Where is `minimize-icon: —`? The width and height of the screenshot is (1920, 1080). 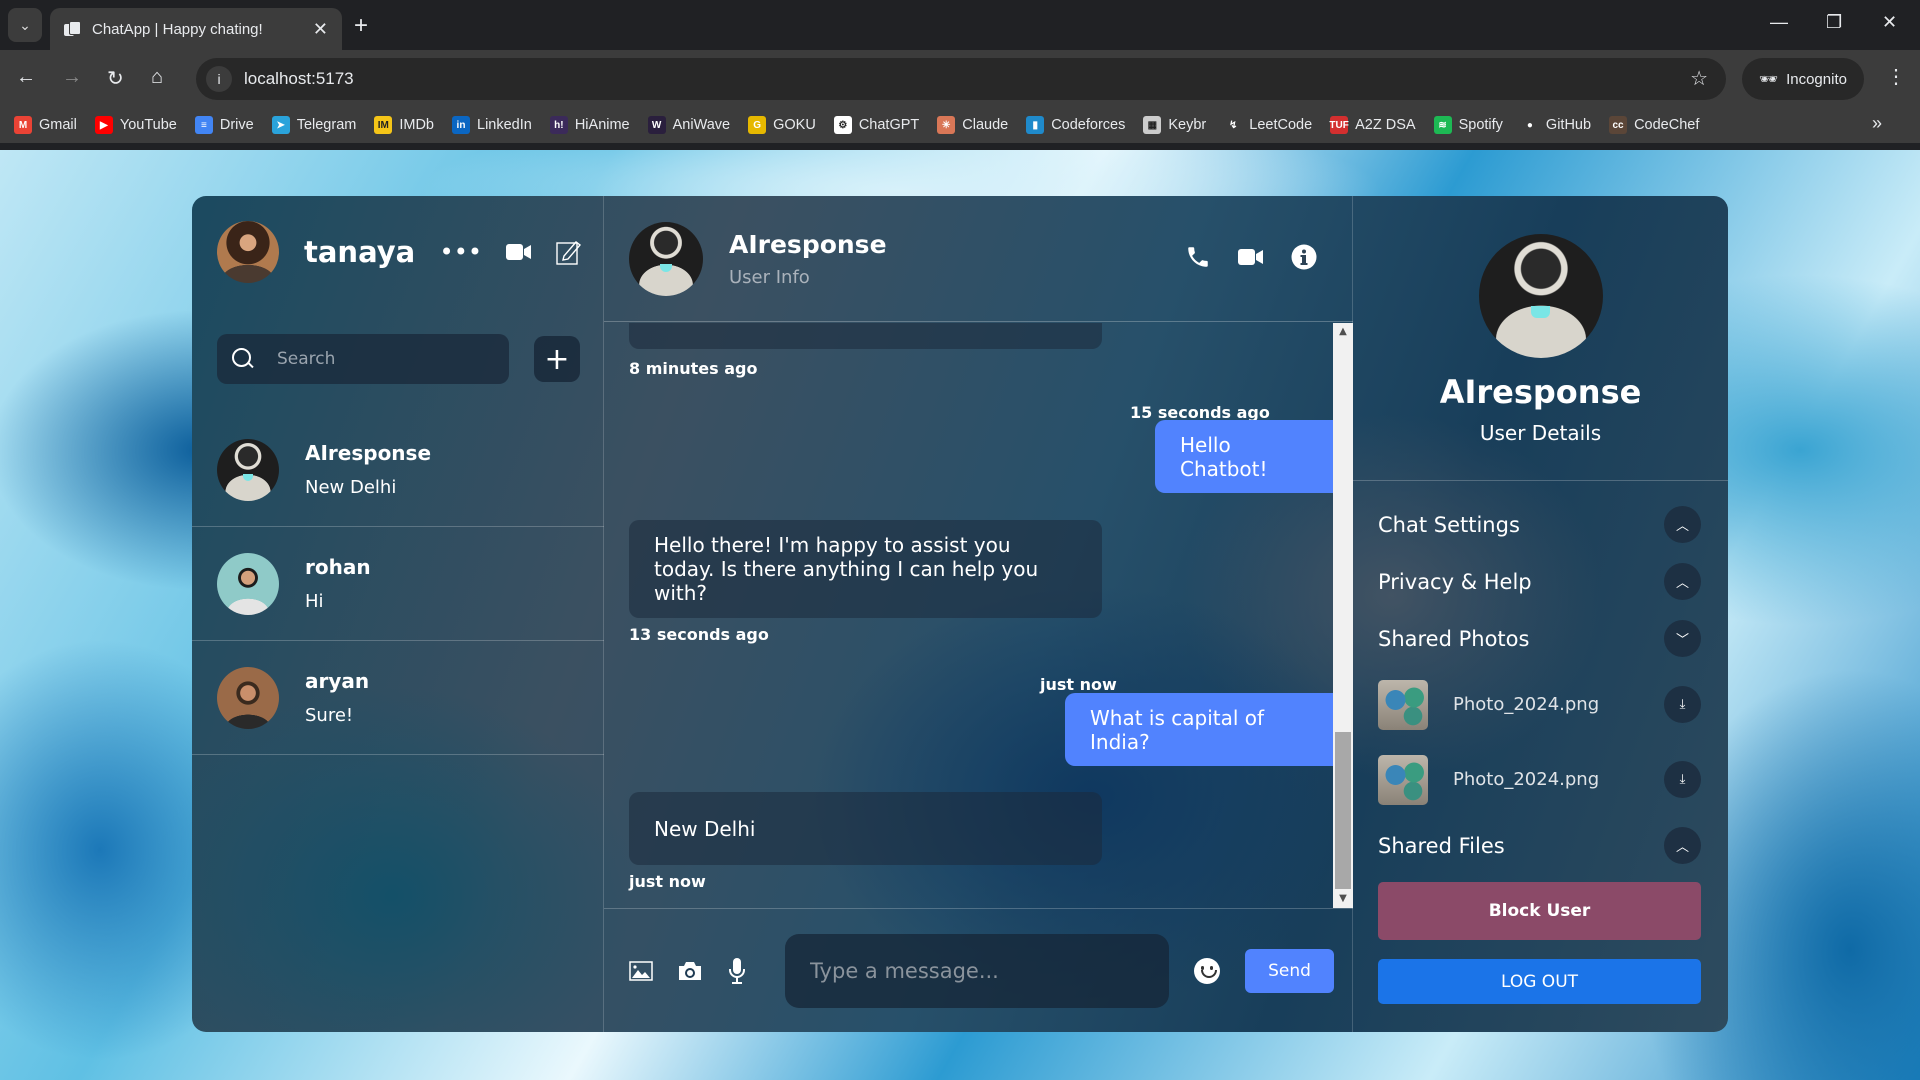
minimize-icon: — is located at coordinates (1779, 22).